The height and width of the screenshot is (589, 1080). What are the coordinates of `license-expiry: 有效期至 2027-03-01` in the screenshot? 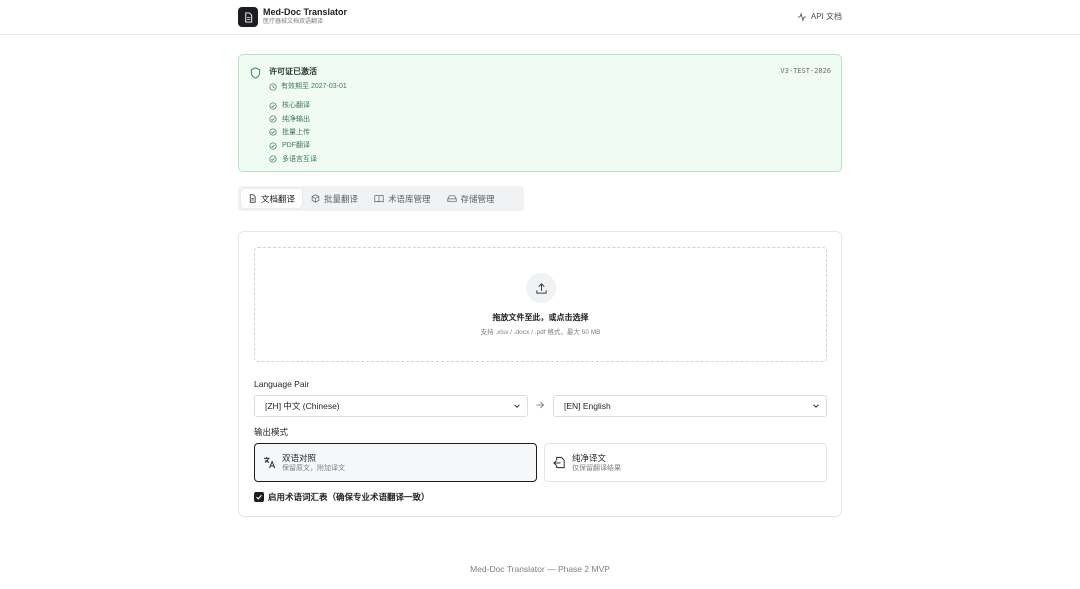 It's located at (308, 86).